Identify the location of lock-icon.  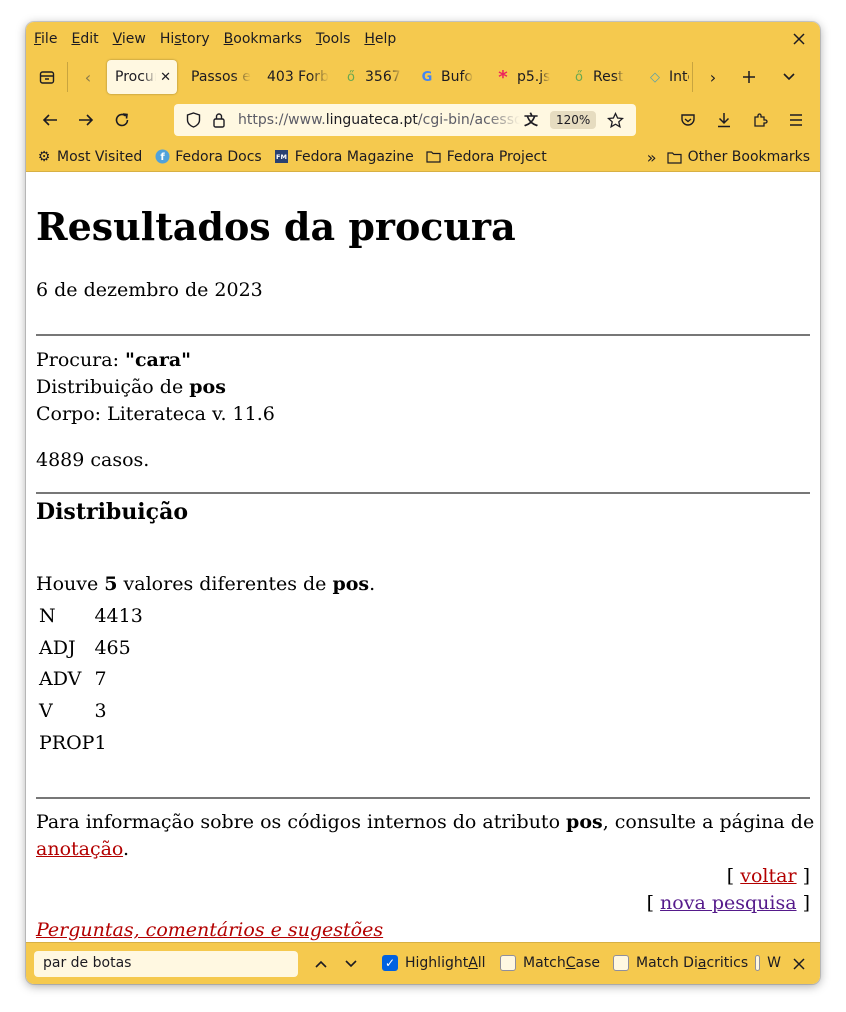
(219, 120).